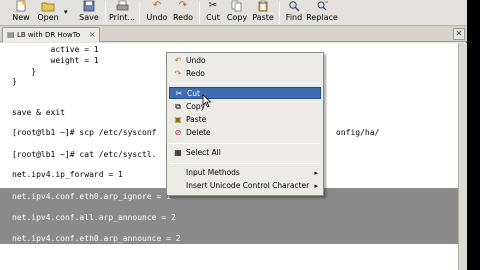 The width and height of the screenshot is (480, 270). Describe the element at coordinates (55, 49) in the screenshot. I see `text-line: active = 1` at that location.